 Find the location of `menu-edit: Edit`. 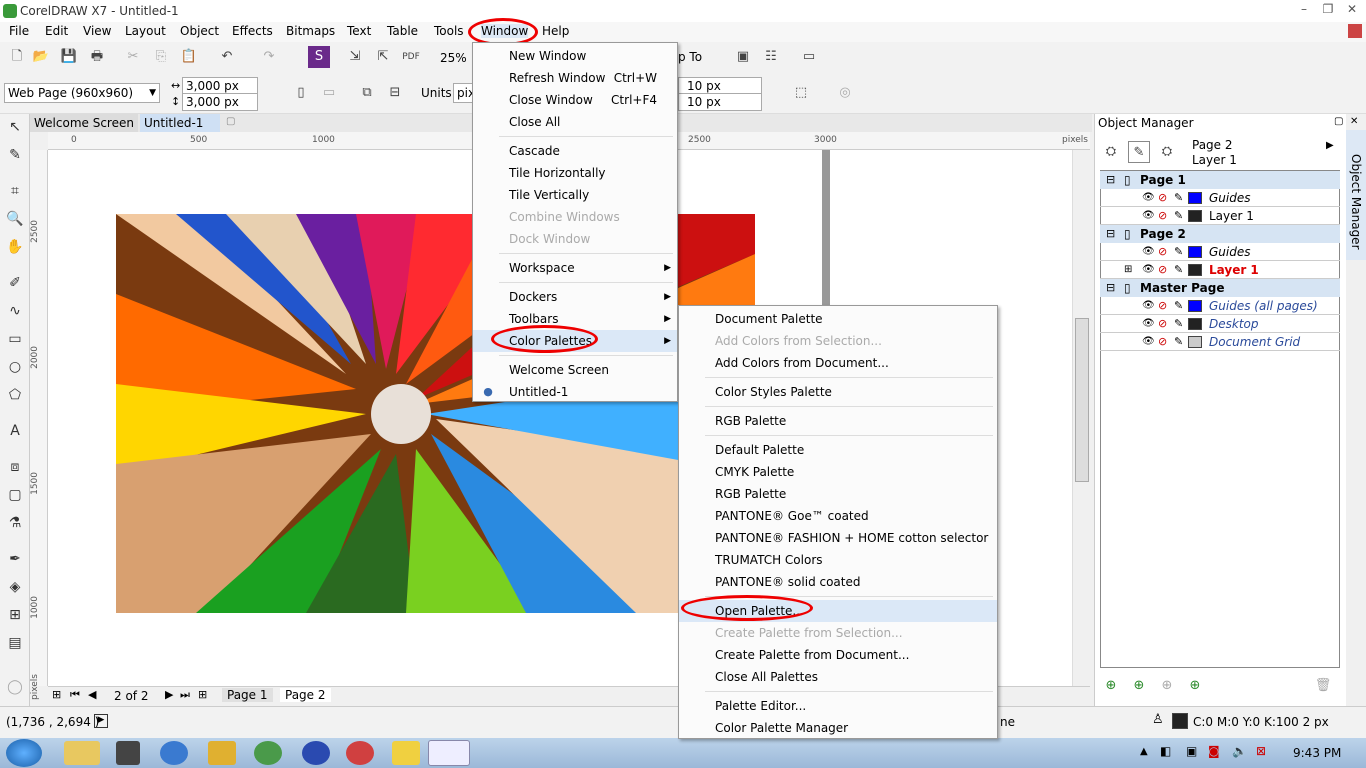

menu-edit: Edit is located at coordinates (56, 31).